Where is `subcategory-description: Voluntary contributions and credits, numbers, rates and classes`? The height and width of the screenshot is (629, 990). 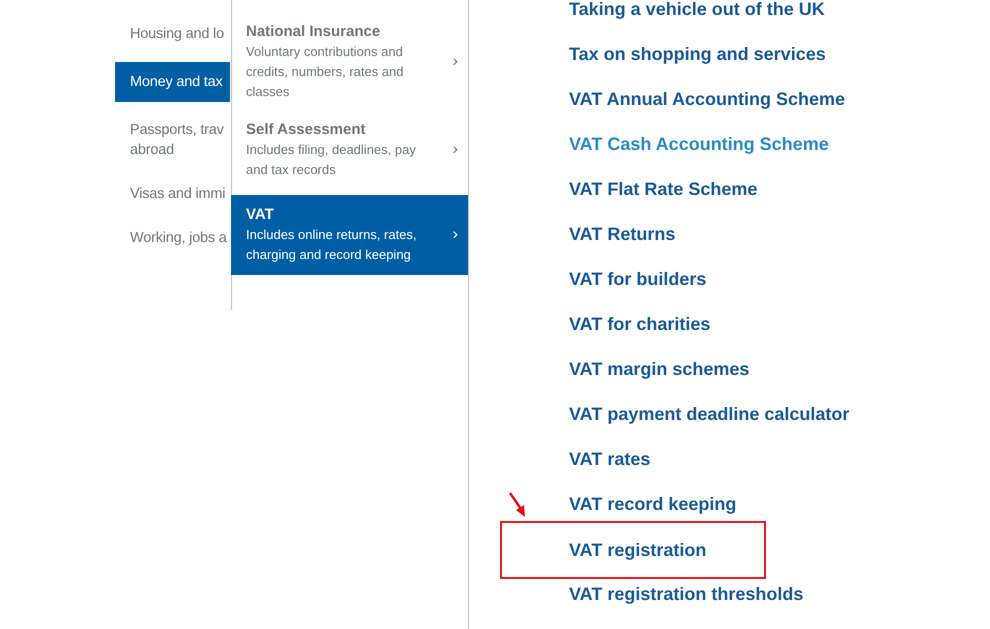 subcategory-description: Voluntary contributions and credits, numbers, rates and classes is located at coordinates (325, 72).